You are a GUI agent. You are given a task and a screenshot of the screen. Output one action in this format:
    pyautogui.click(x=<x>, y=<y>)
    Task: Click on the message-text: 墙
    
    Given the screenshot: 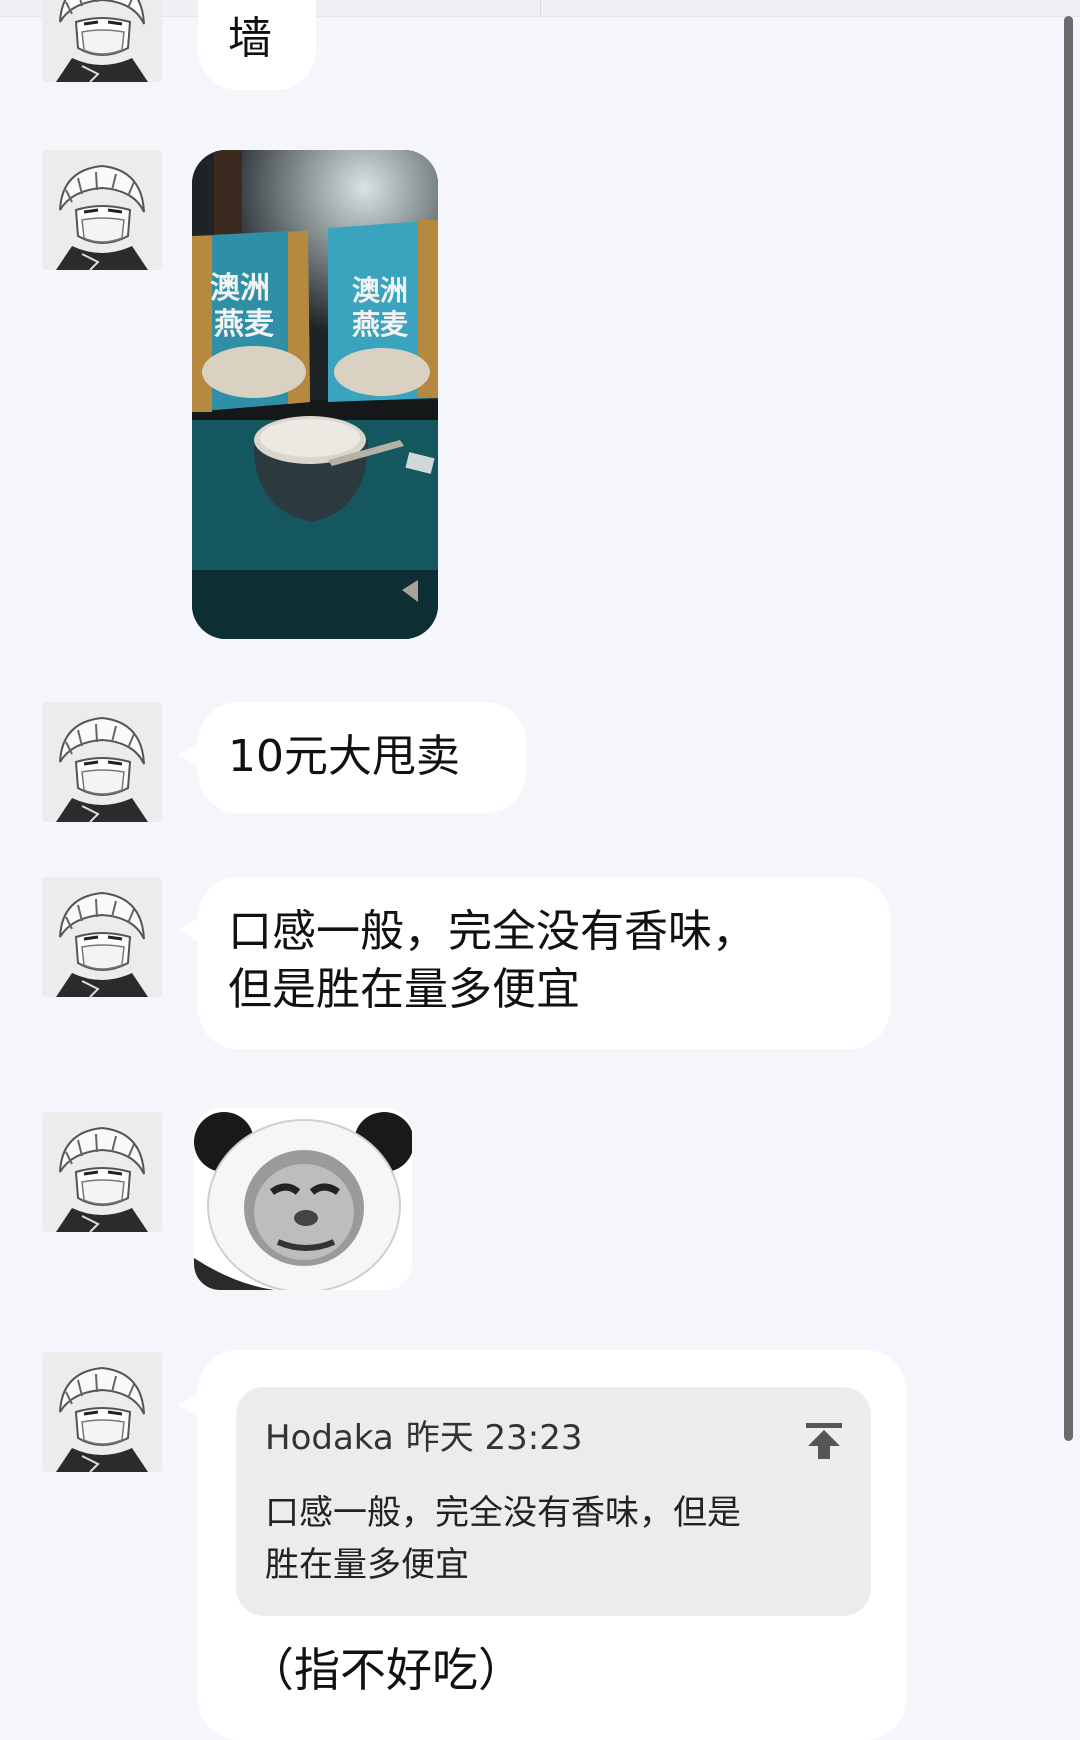 What is the action you would take?
    pyautogui.click(x=250, y=38)
    